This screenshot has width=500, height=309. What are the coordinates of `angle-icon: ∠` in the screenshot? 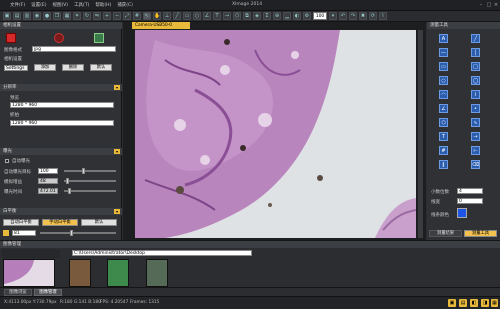 It's located at (207, 16).